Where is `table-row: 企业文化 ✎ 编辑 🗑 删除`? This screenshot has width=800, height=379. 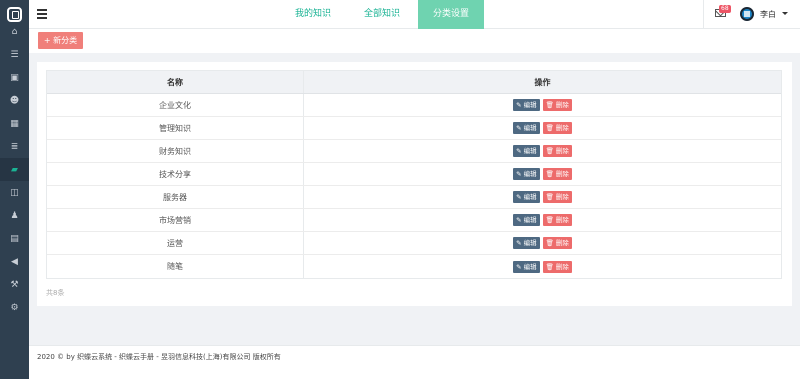 table-row: 企业文化 ✎ 编辑 🗑 删除 is located at coordinates (414, 105).